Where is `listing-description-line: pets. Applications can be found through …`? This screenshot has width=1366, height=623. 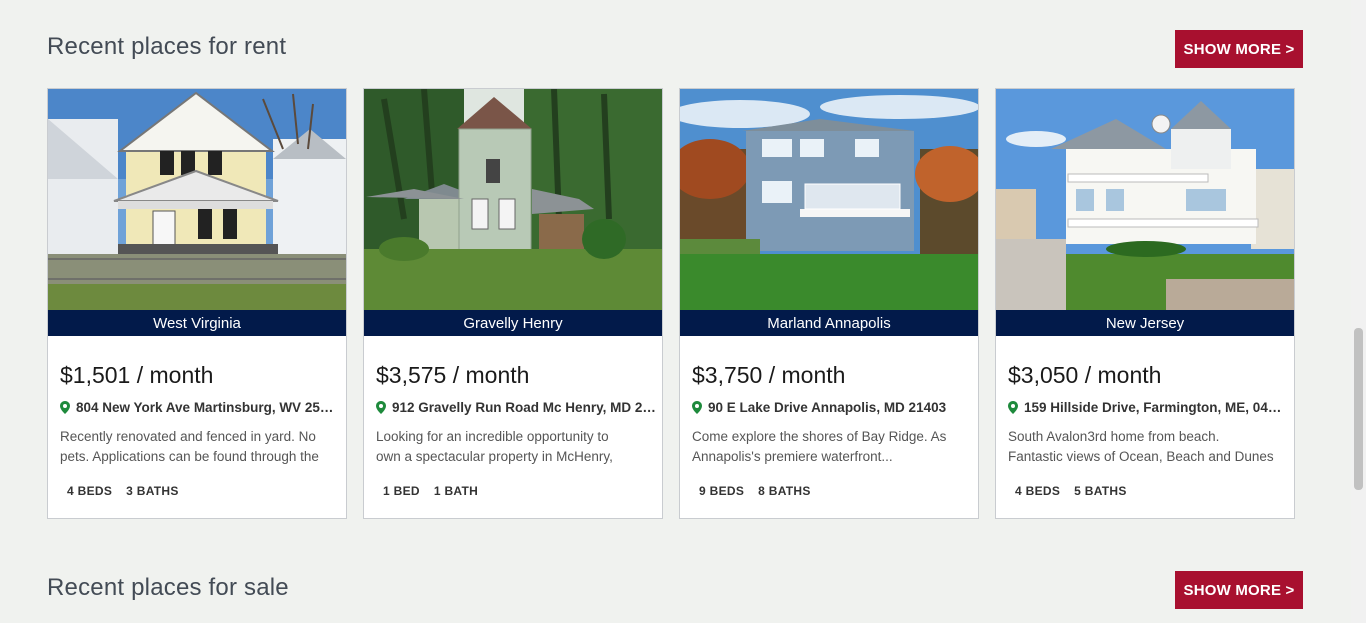 listing-description-line: pets. Applications can be found through … is located at coordinates (189, 456).